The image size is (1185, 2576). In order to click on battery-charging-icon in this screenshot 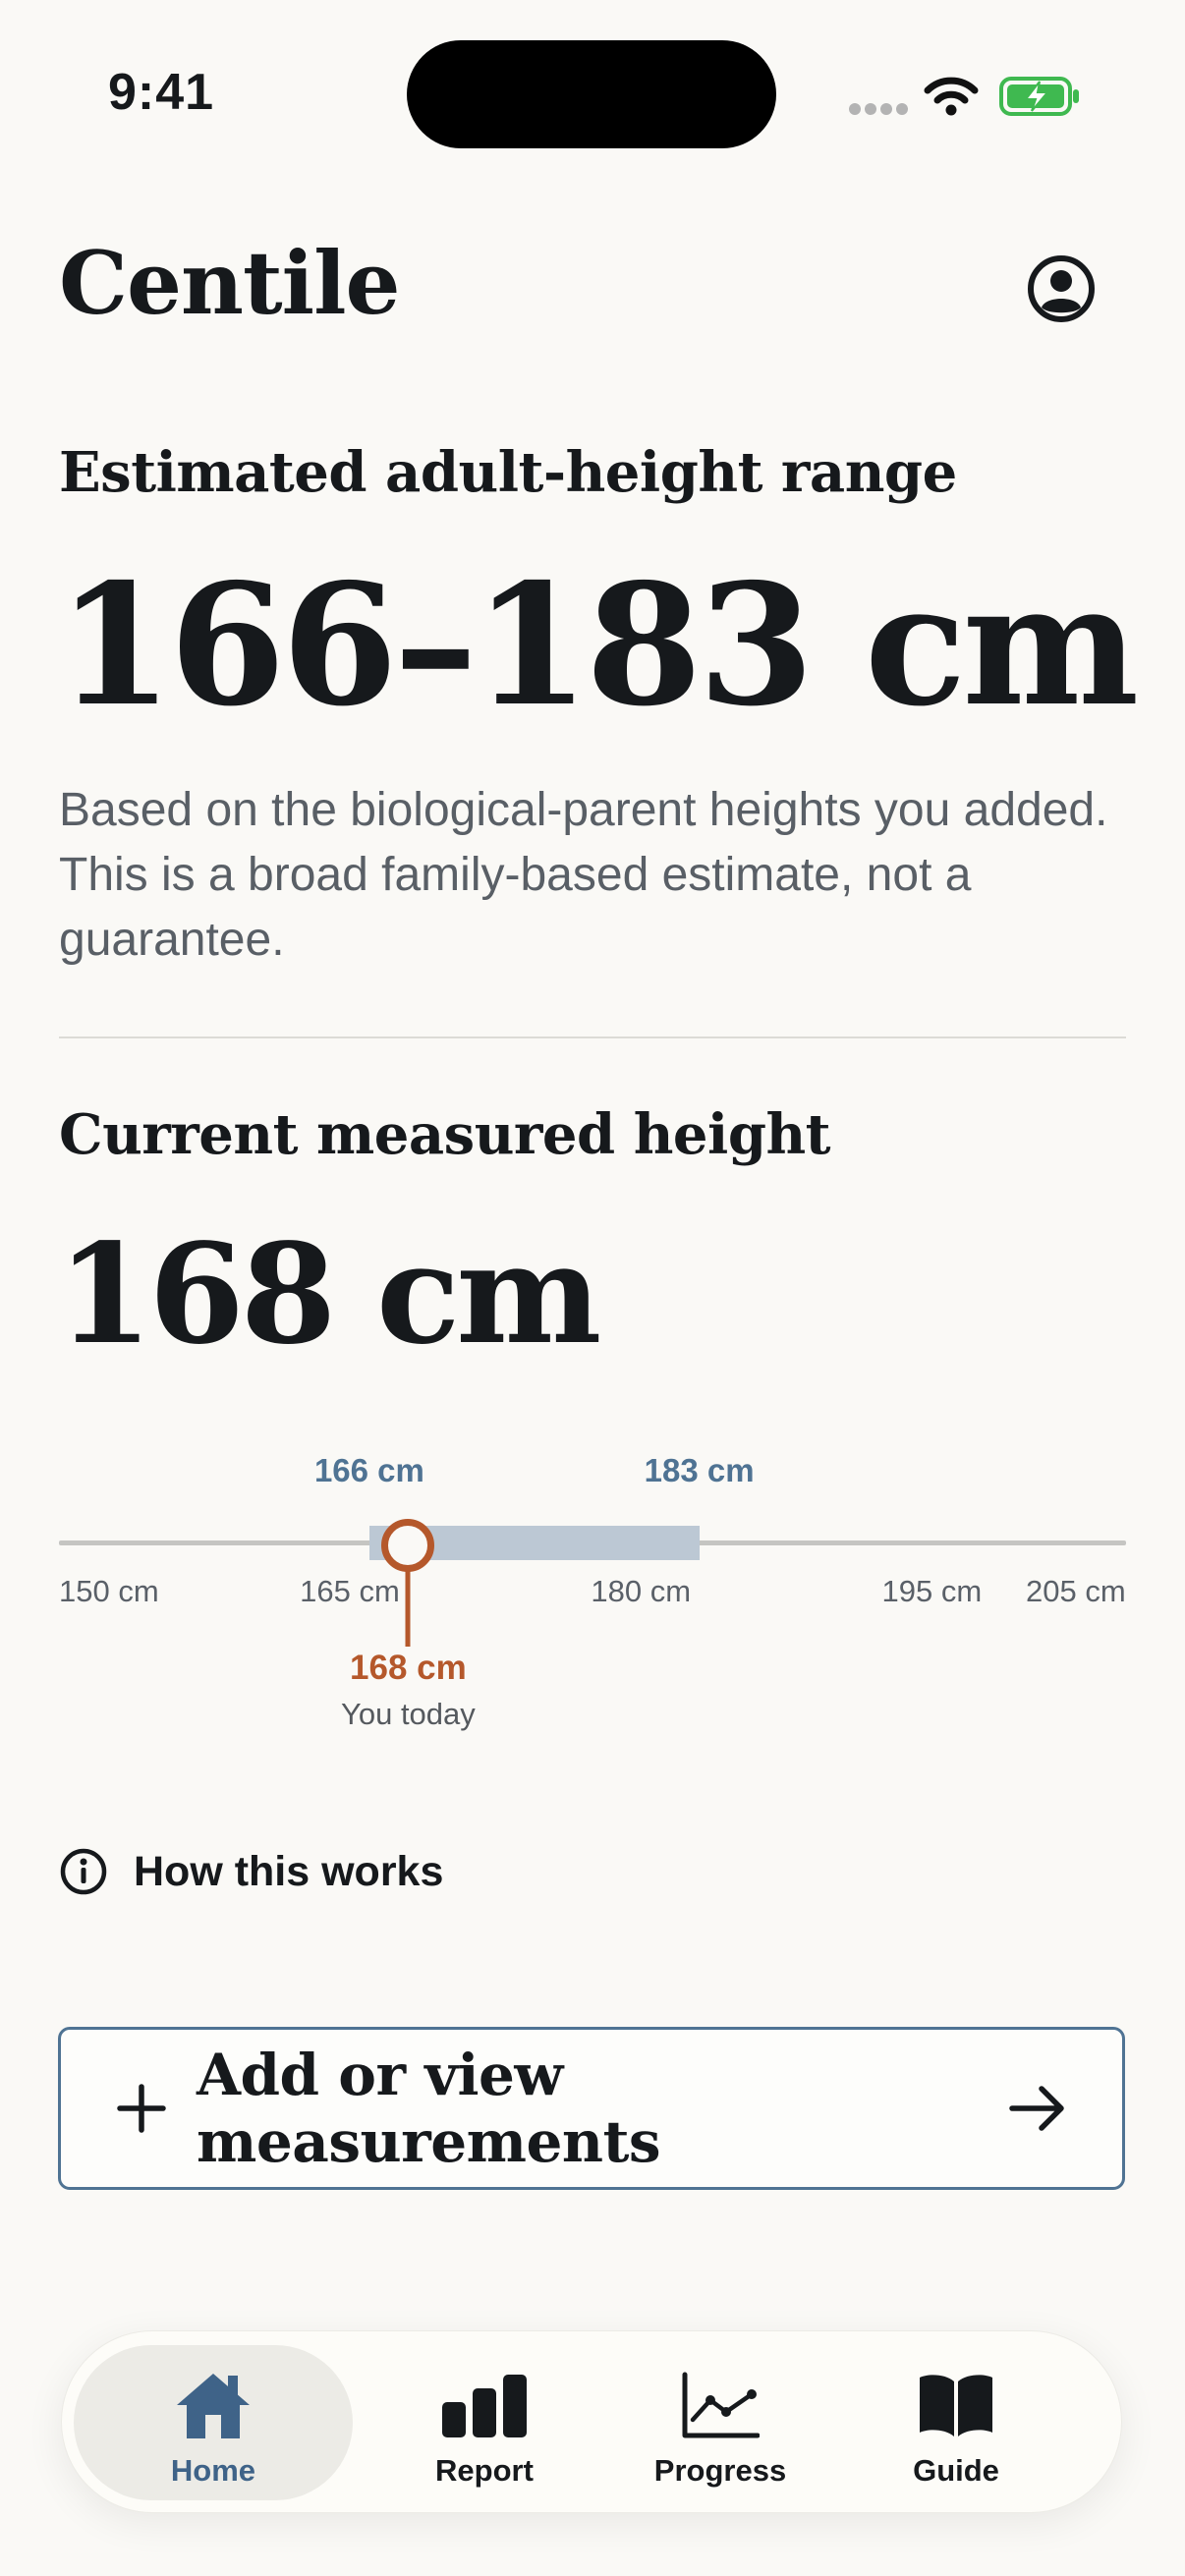, I will do `click(1039, 96)`.